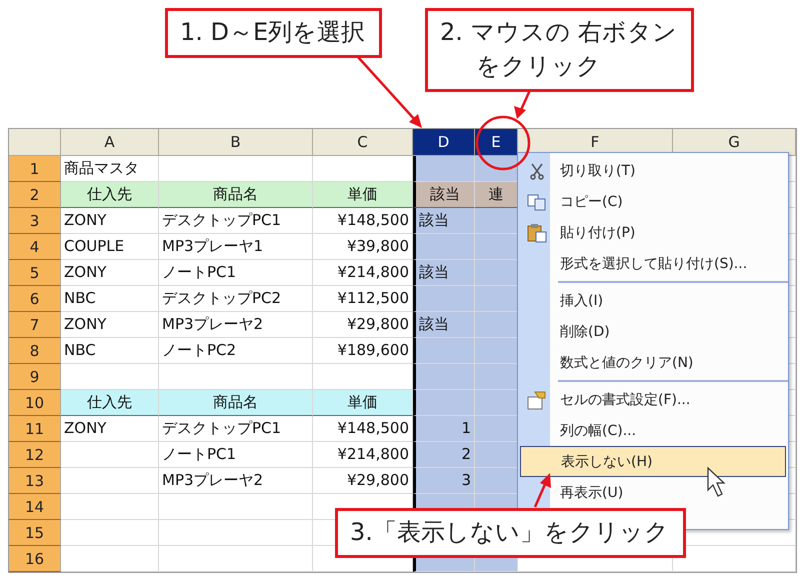 This screenshot has width=800, height=584. I want to click on table-cell: 1, so click(444, 429).